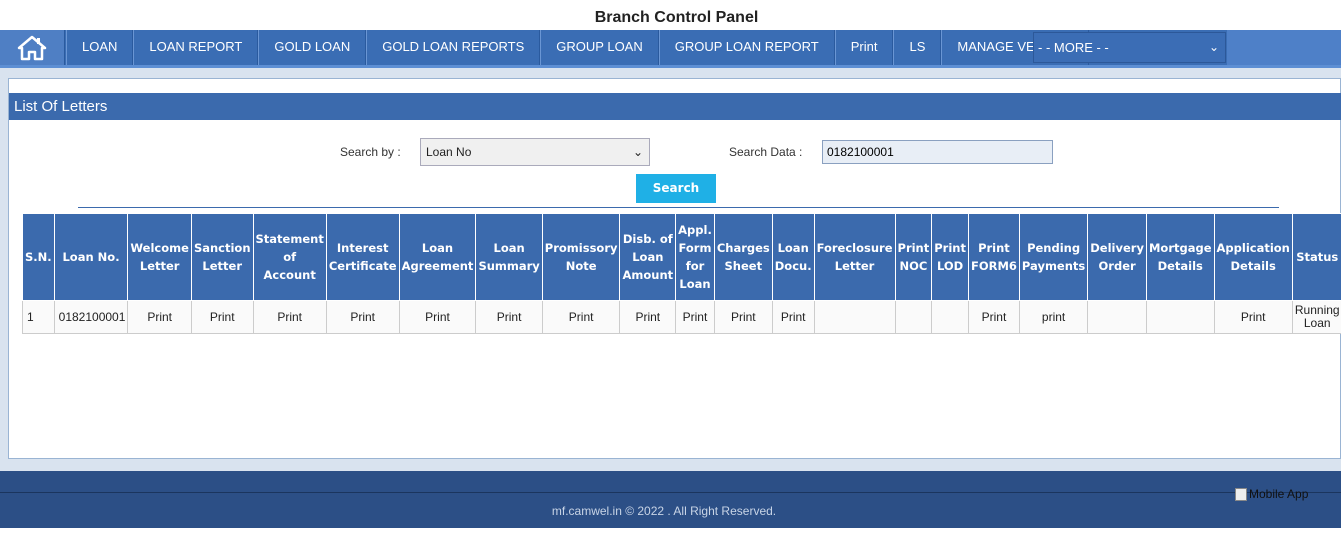 The height and width of the screenshot is (549, 1341). What do you see at coordinates (38, 317) in the screenshot?
I see `table-cell: 1` at bounding box center [38, 317].